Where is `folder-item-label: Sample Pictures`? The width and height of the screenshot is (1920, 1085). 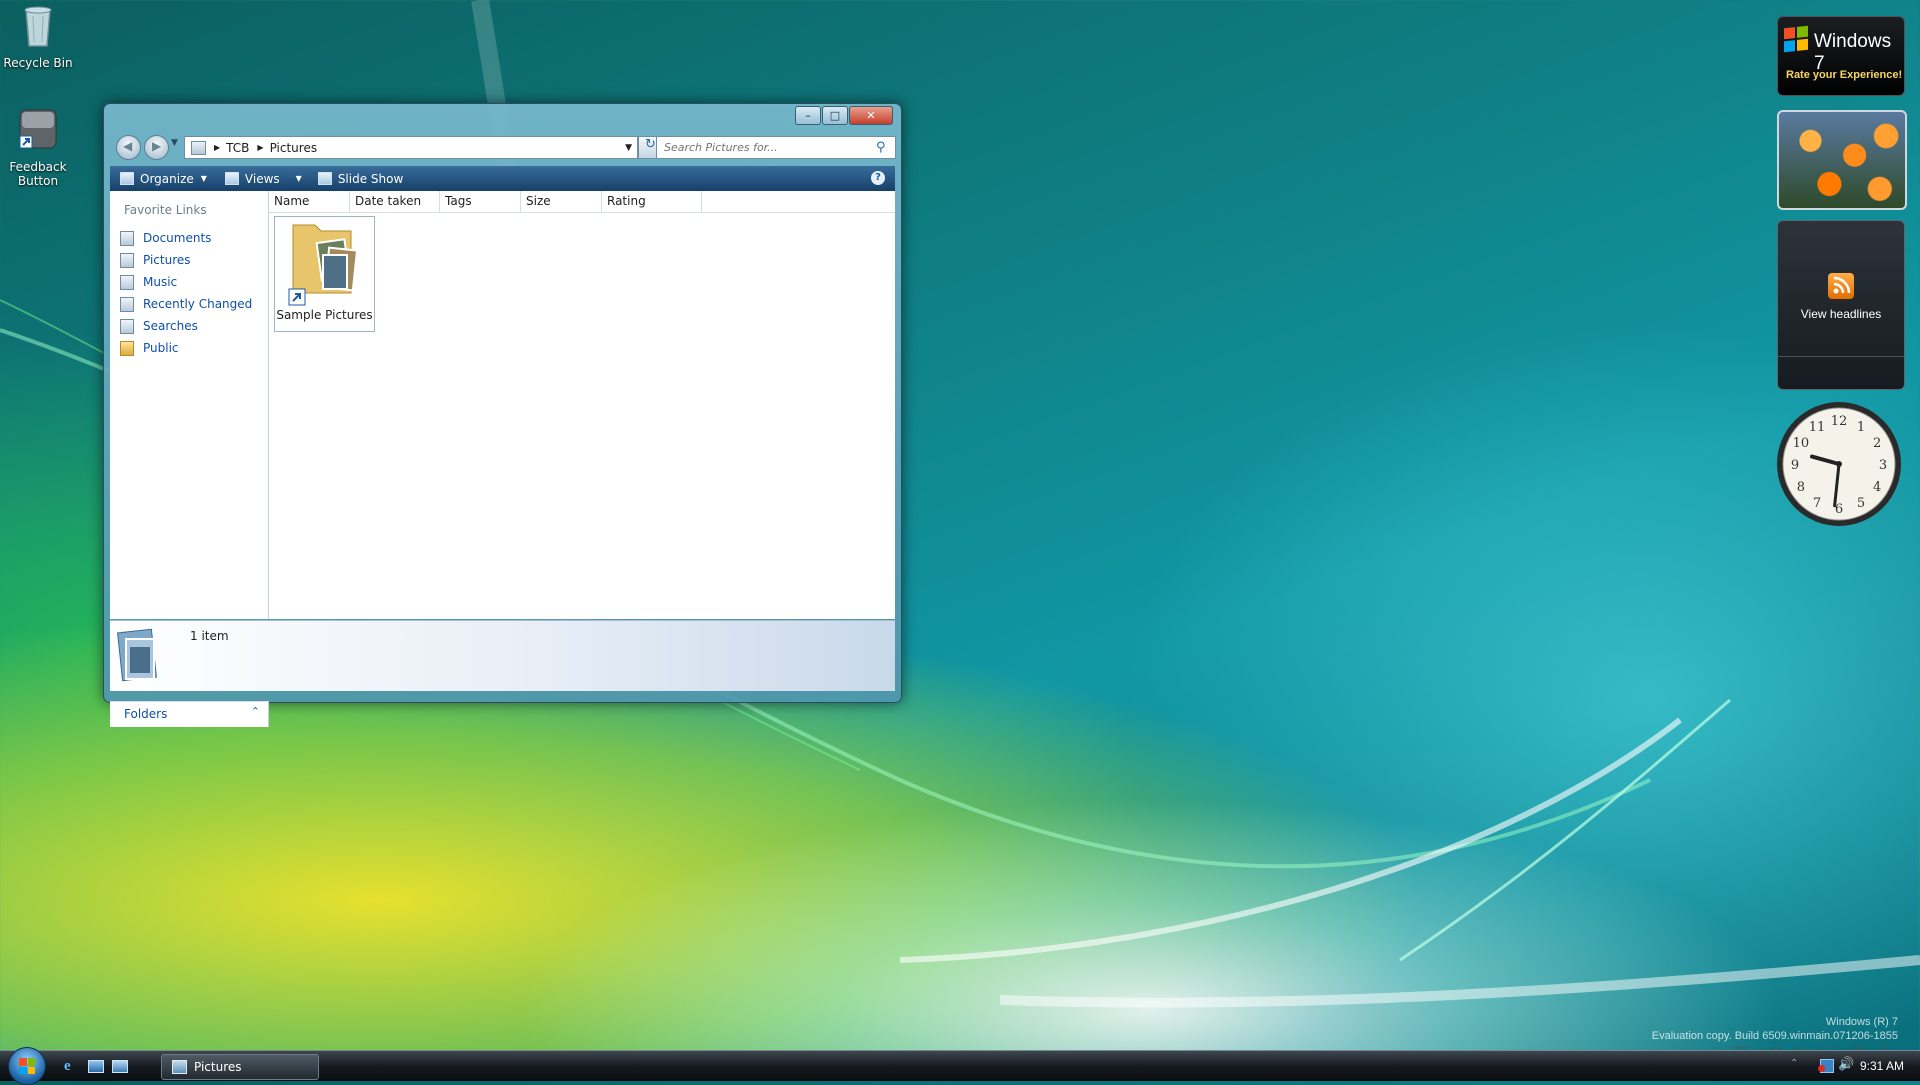
folder-item-label: Sample Pictures is located at coordinates (324, 315).